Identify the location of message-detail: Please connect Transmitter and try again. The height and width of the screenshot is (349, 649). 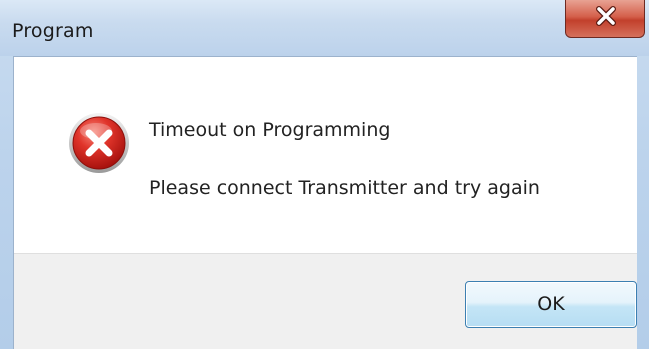
(344, 188).